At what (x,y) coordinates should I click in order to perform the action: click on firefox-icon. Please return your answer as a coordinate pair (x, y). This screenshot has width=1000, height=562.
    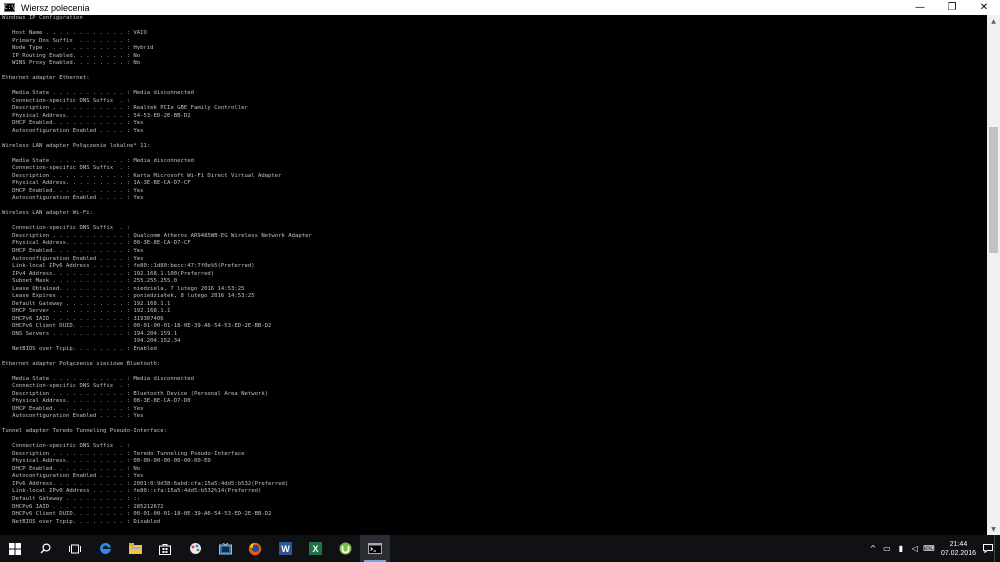
    Looking at the image, I should click on (255, 548).